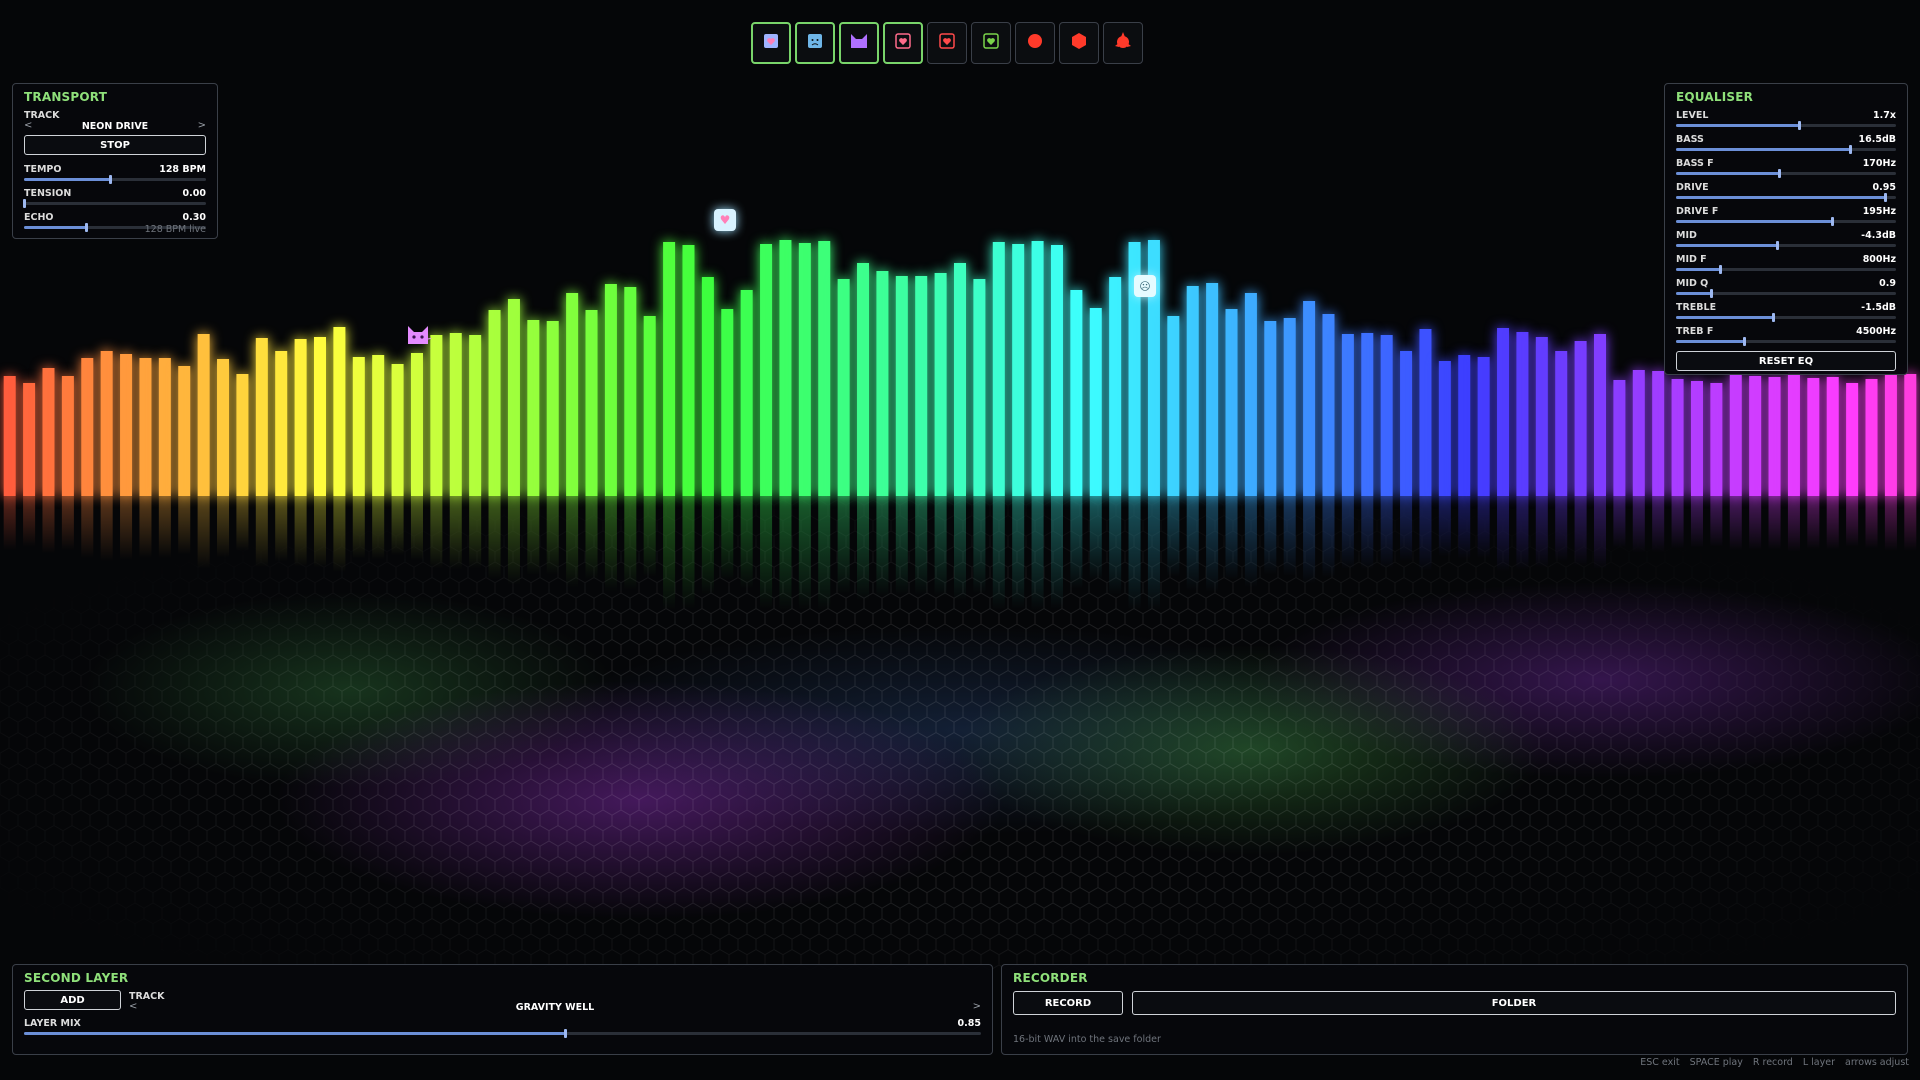 Image resolution: width=1920 pixels, height=1080 pixels. Describe the element at coordinates (115, 145) in the screenshot. I see `stop-button: STOP` at that location.